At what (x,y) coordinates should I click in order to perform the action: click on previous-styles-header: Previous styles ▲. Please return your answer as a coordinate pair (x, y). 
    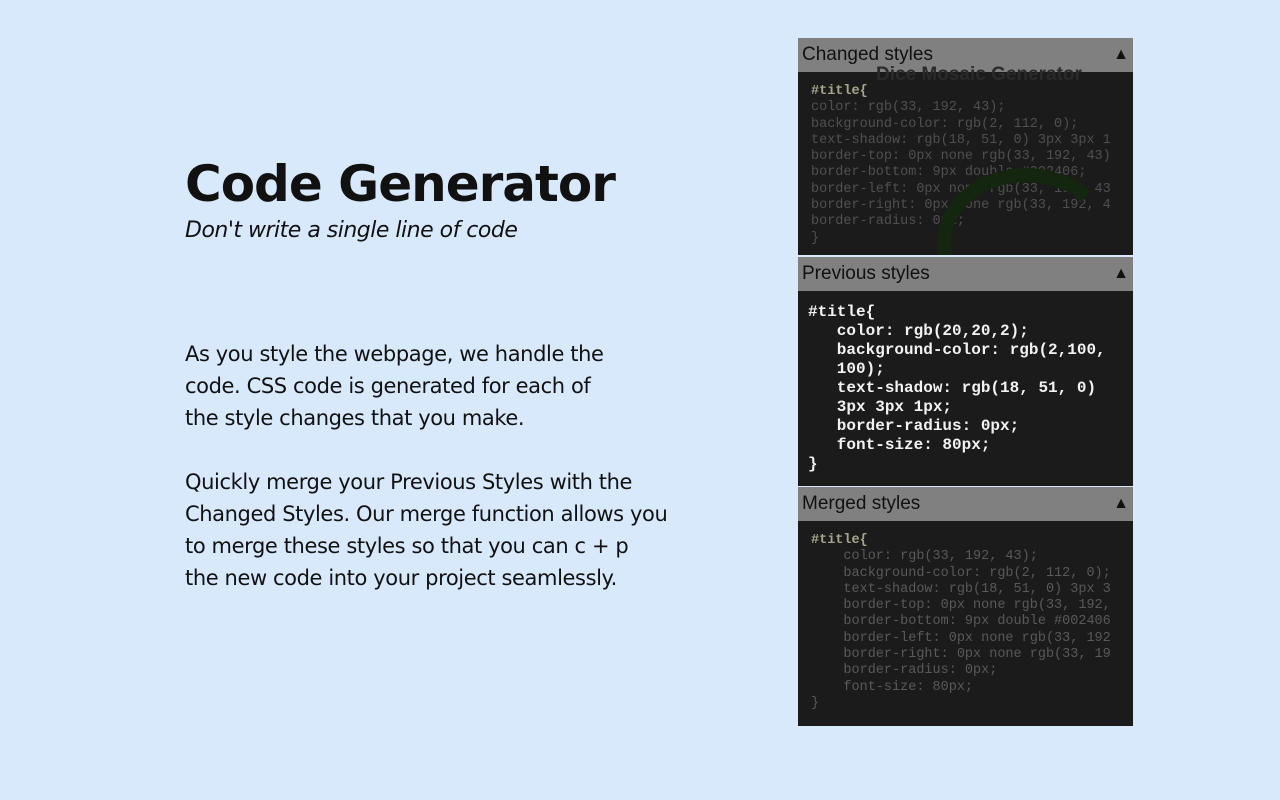
    Looking at the image, I should click on (965, 274).